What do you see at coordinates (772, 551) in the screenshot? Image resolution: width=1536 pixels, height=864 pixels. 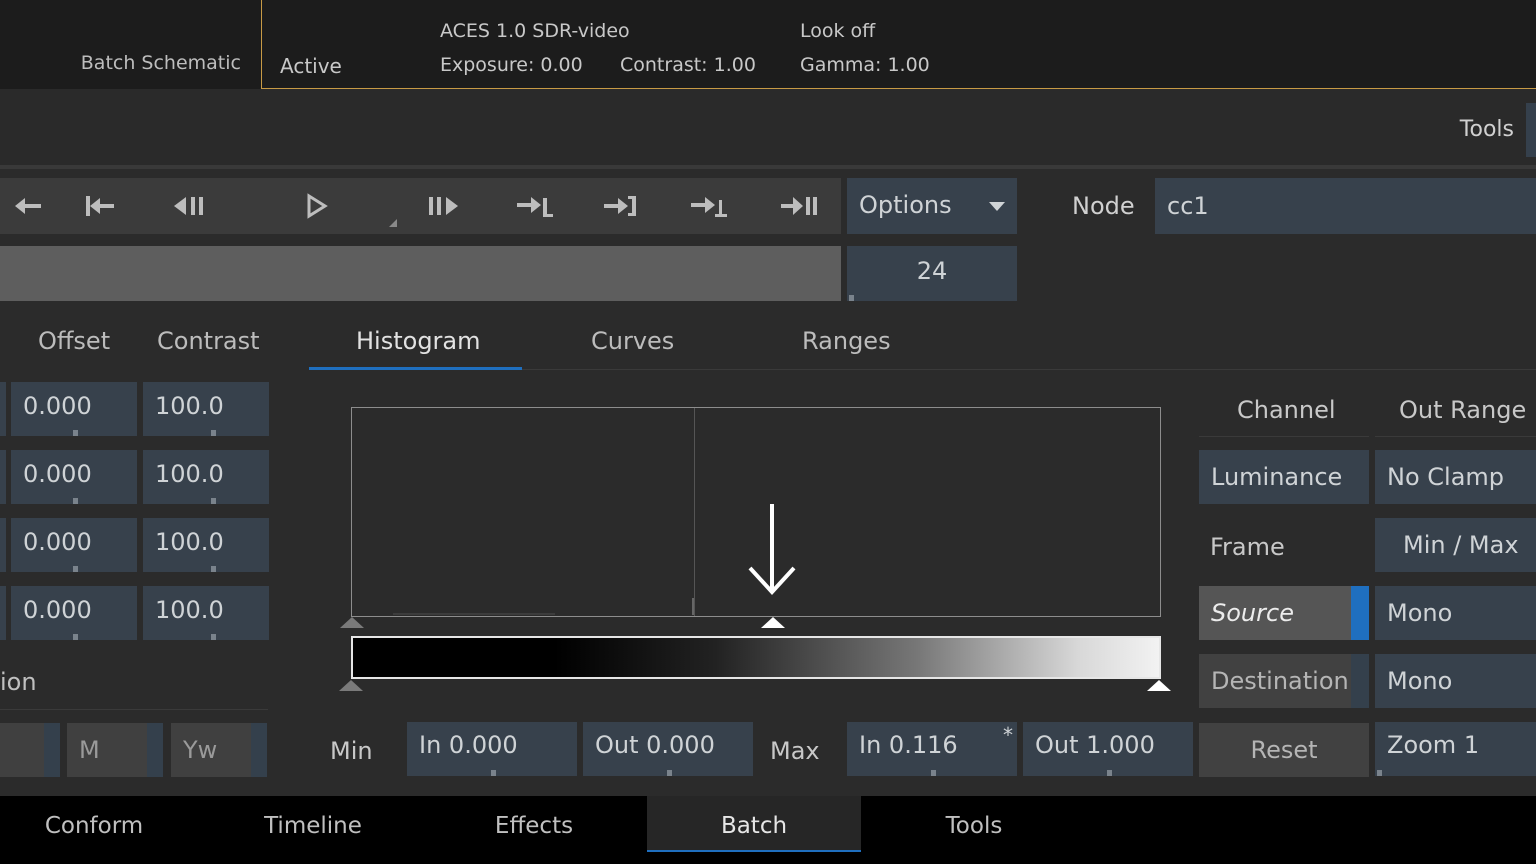 I see `arrow-down-icon` at bounding box center [772, 551].